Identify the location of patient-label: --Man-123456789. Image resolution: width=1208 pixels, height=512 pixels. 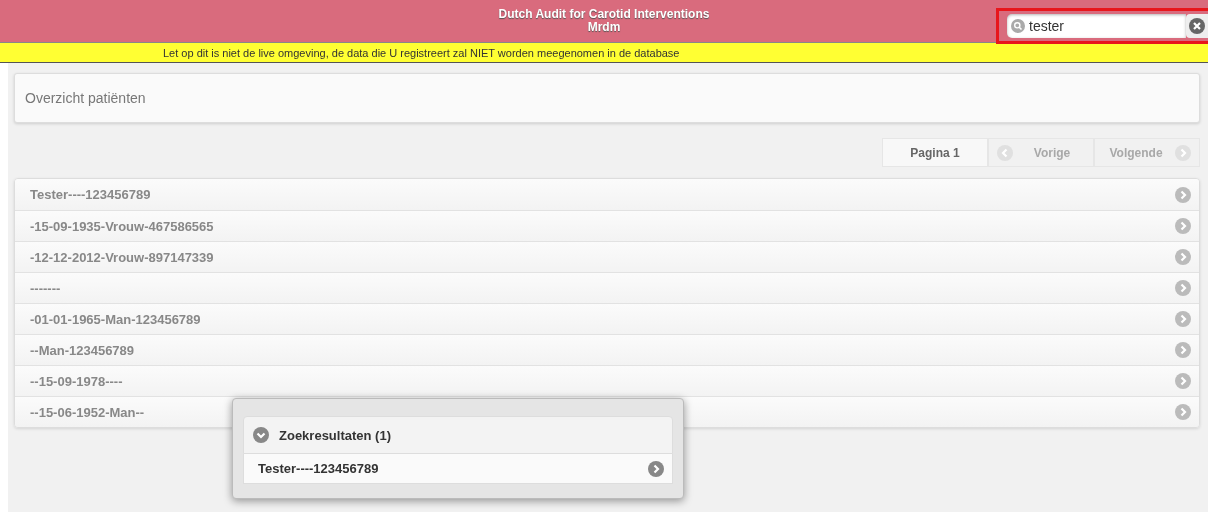
(82, 350).